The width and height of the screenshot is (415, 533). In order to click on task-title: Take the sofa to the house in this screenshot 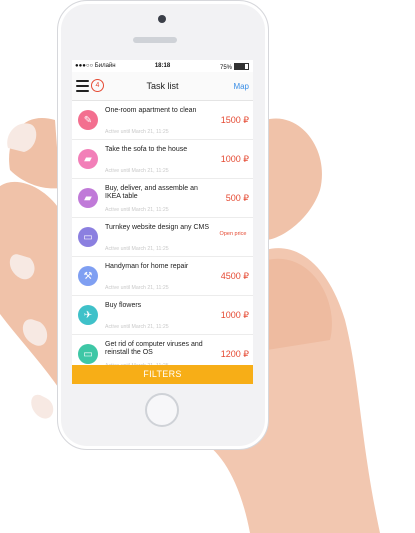, I will do `click(146, 149)`.